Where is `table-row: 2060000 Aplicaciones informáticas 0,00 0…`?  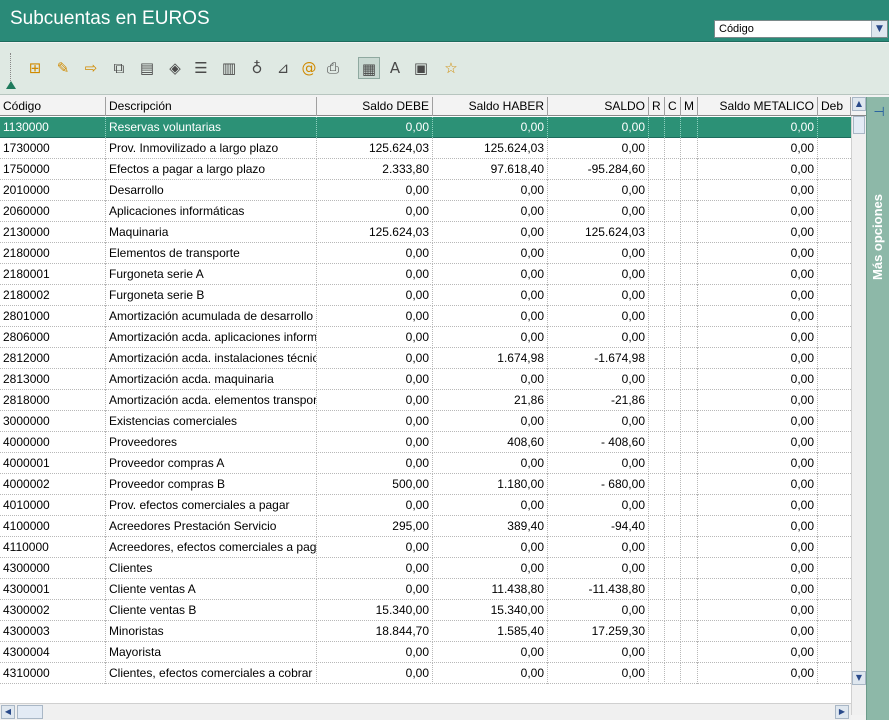 table-row: 2060000 Aplicaciones informáticas 0,00 0… is located at coordinates (425, 211).